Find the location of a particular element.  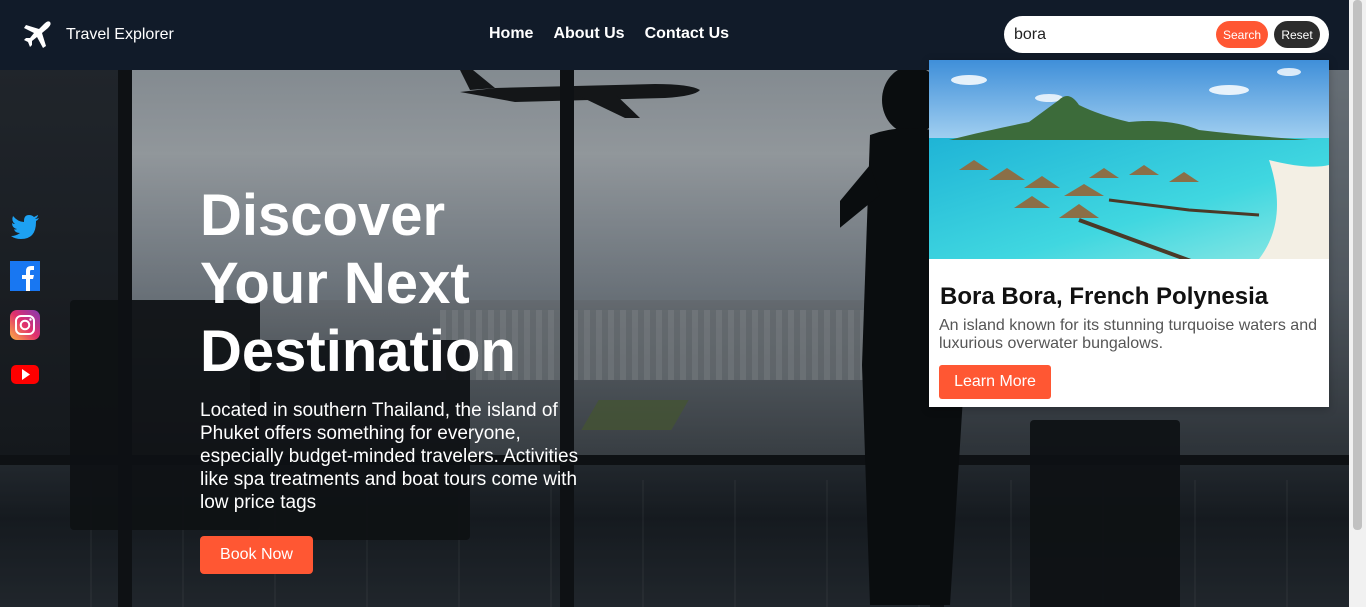

twitter-icon is located at coordinates (25, 227).